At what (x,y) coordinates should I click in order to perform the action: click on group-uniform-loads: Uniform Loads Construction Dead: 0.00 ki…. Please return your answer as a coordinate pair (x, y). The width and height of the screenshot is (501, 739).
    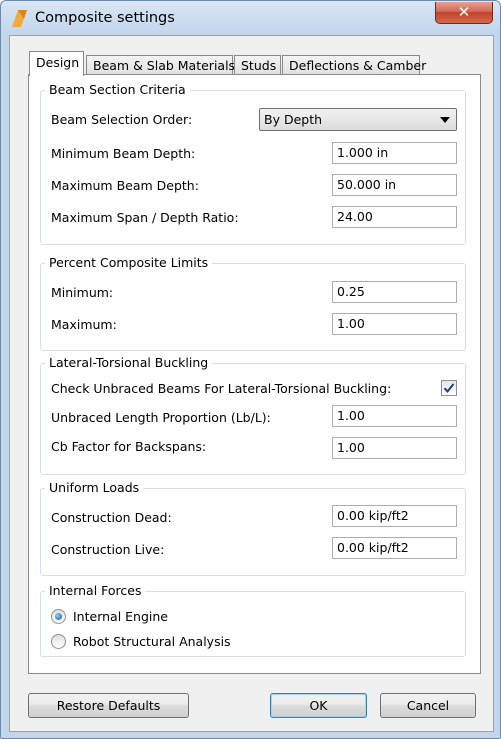
    Looking at the image, I should click on (253, 528).